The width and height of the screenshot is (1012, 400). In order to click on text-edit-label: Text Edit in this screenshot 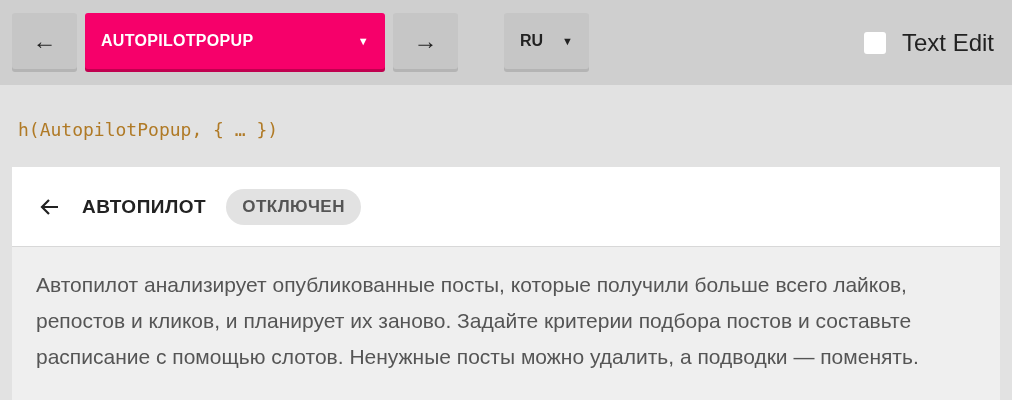, I will do `click(947, 42)`.